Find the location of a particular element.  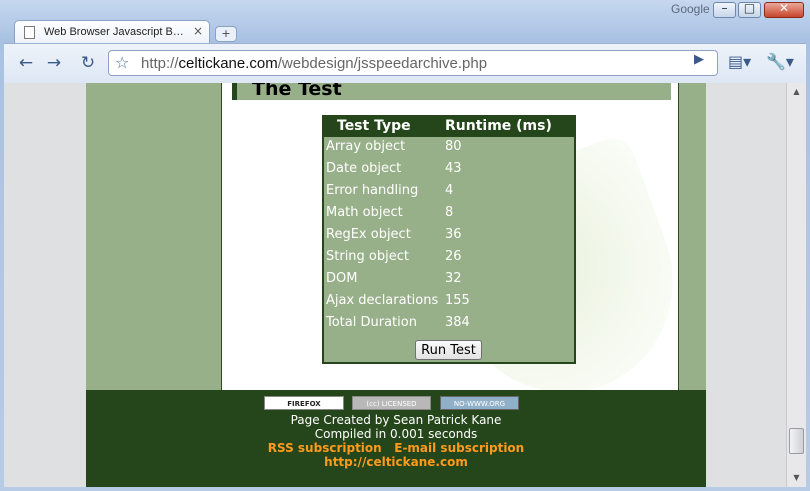

test-name: RegEx object is located at coordinates (368, 234).